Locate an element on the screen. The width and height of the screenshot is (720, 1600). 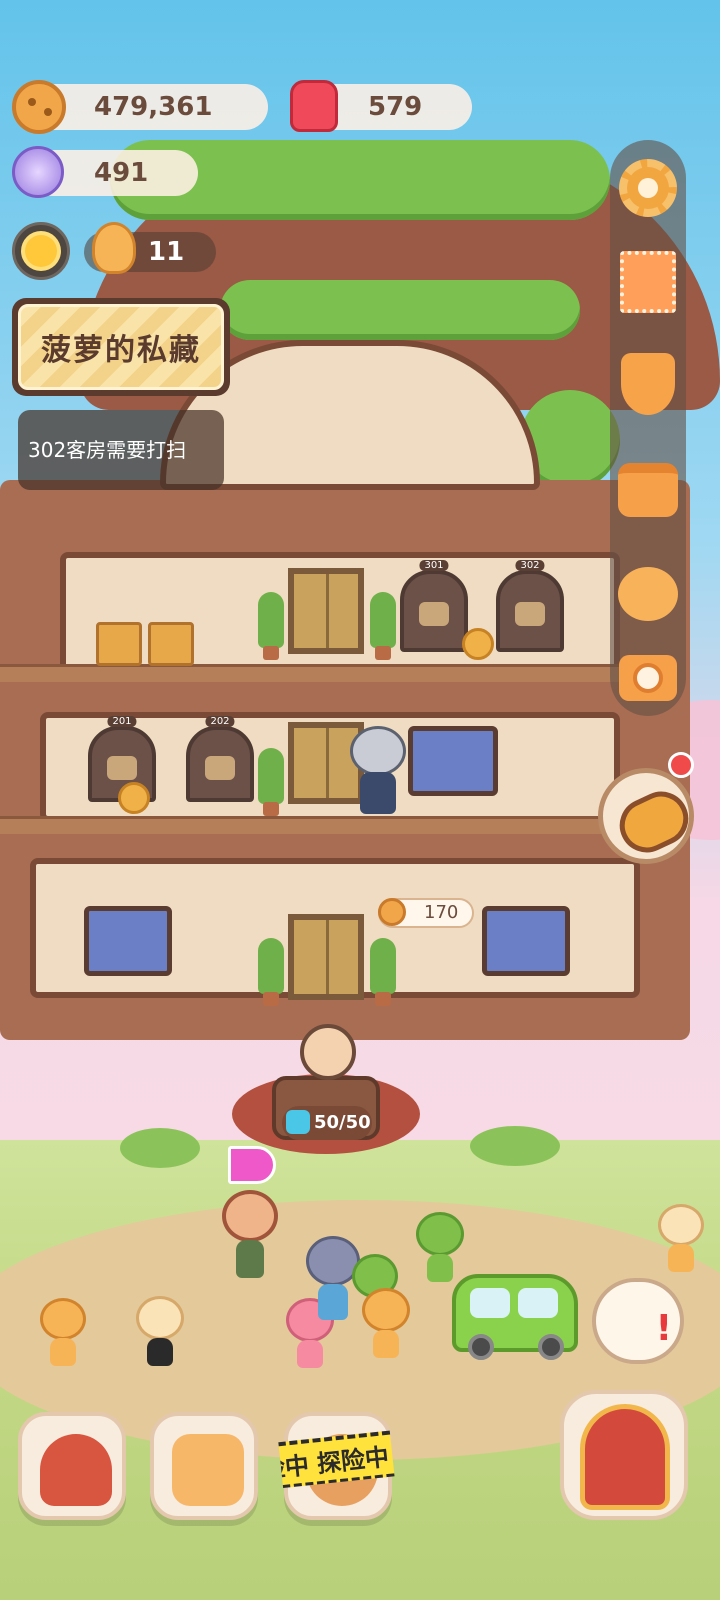
cookie-amount: 479,361 is located at coordinates (153, 107).